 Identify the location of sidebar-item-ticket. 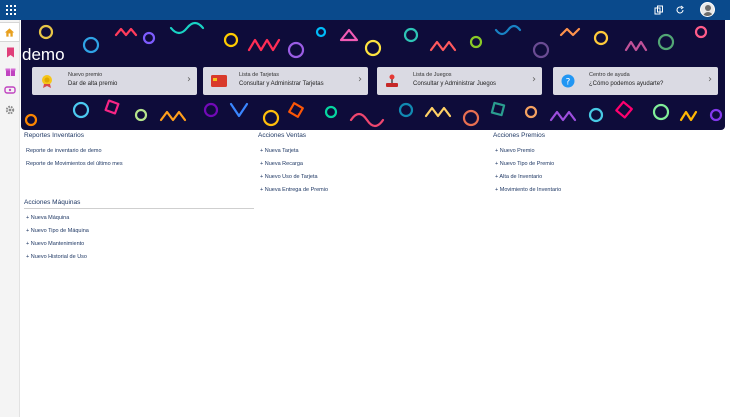
(10, 90).